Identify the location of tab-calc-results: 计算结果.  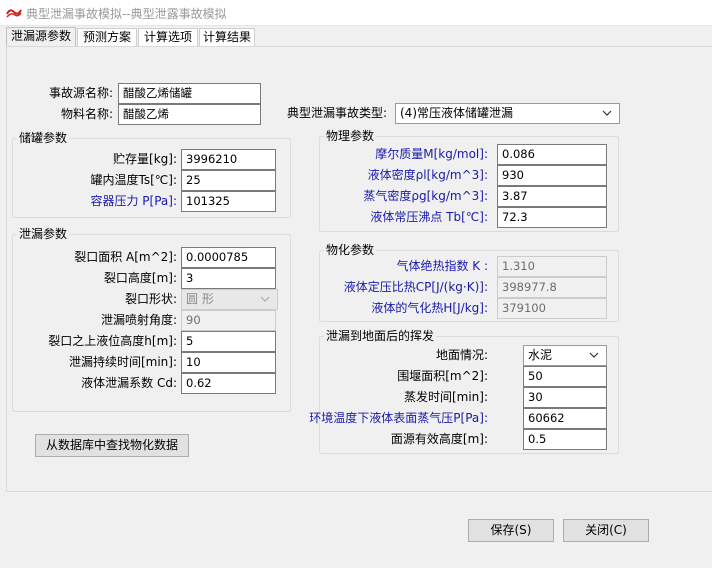
(227, 37).